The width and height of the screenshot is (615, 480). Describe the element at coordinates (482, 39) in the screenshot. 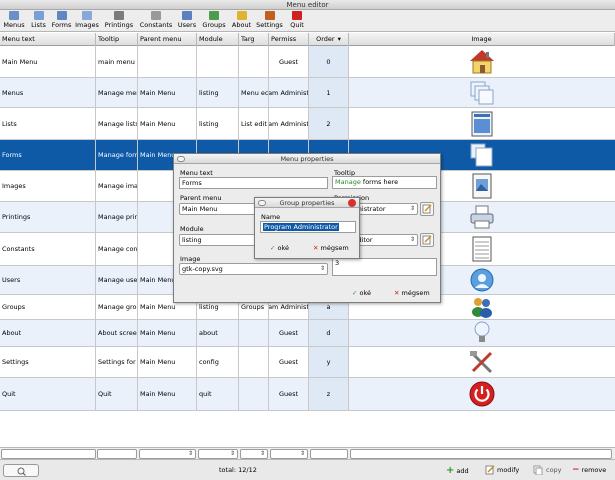

I see `column-header-7: Image` at that location.